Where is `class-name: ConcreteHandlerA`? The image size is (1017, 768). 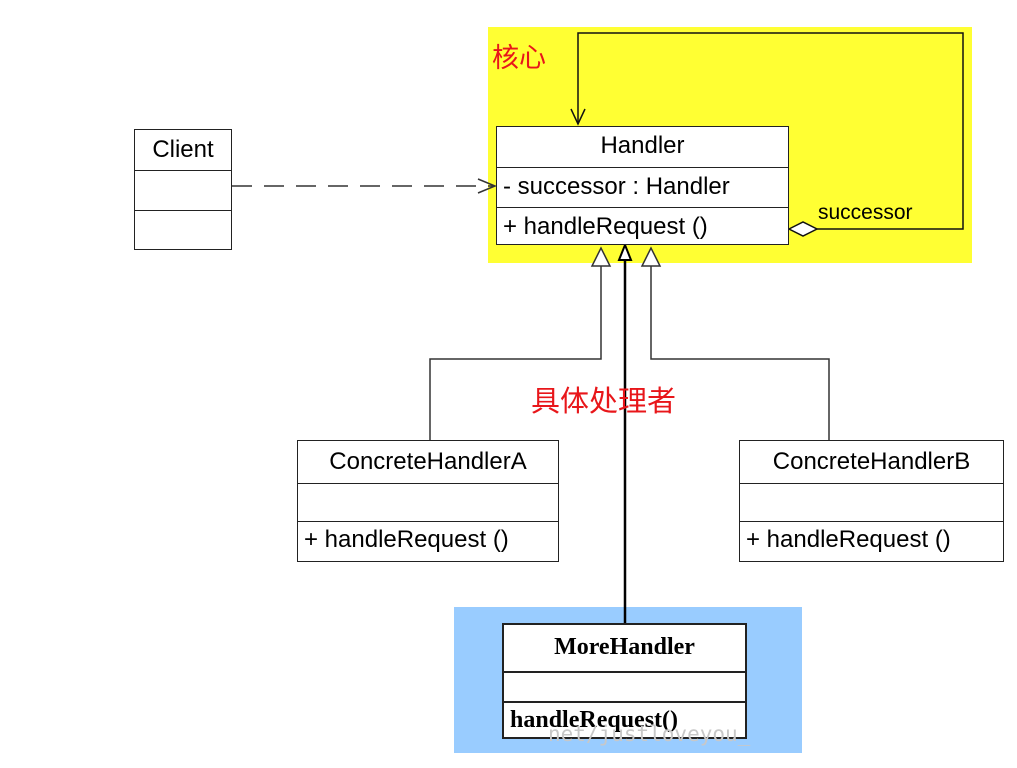 class-name: ConcreteHandlerA is located at coordinates (428, 461).